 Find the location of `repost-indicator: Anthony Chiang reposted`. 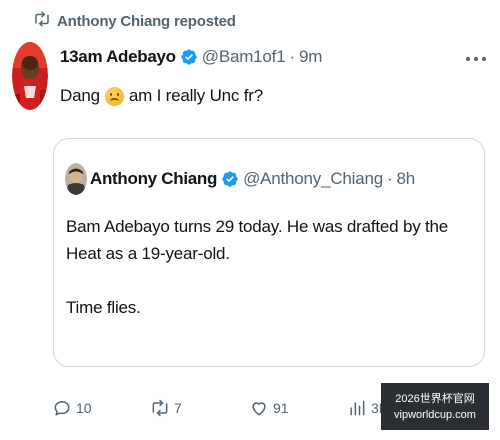

repost-indicator: Anthony Chiang reposted is located at coordinates (134, 21).